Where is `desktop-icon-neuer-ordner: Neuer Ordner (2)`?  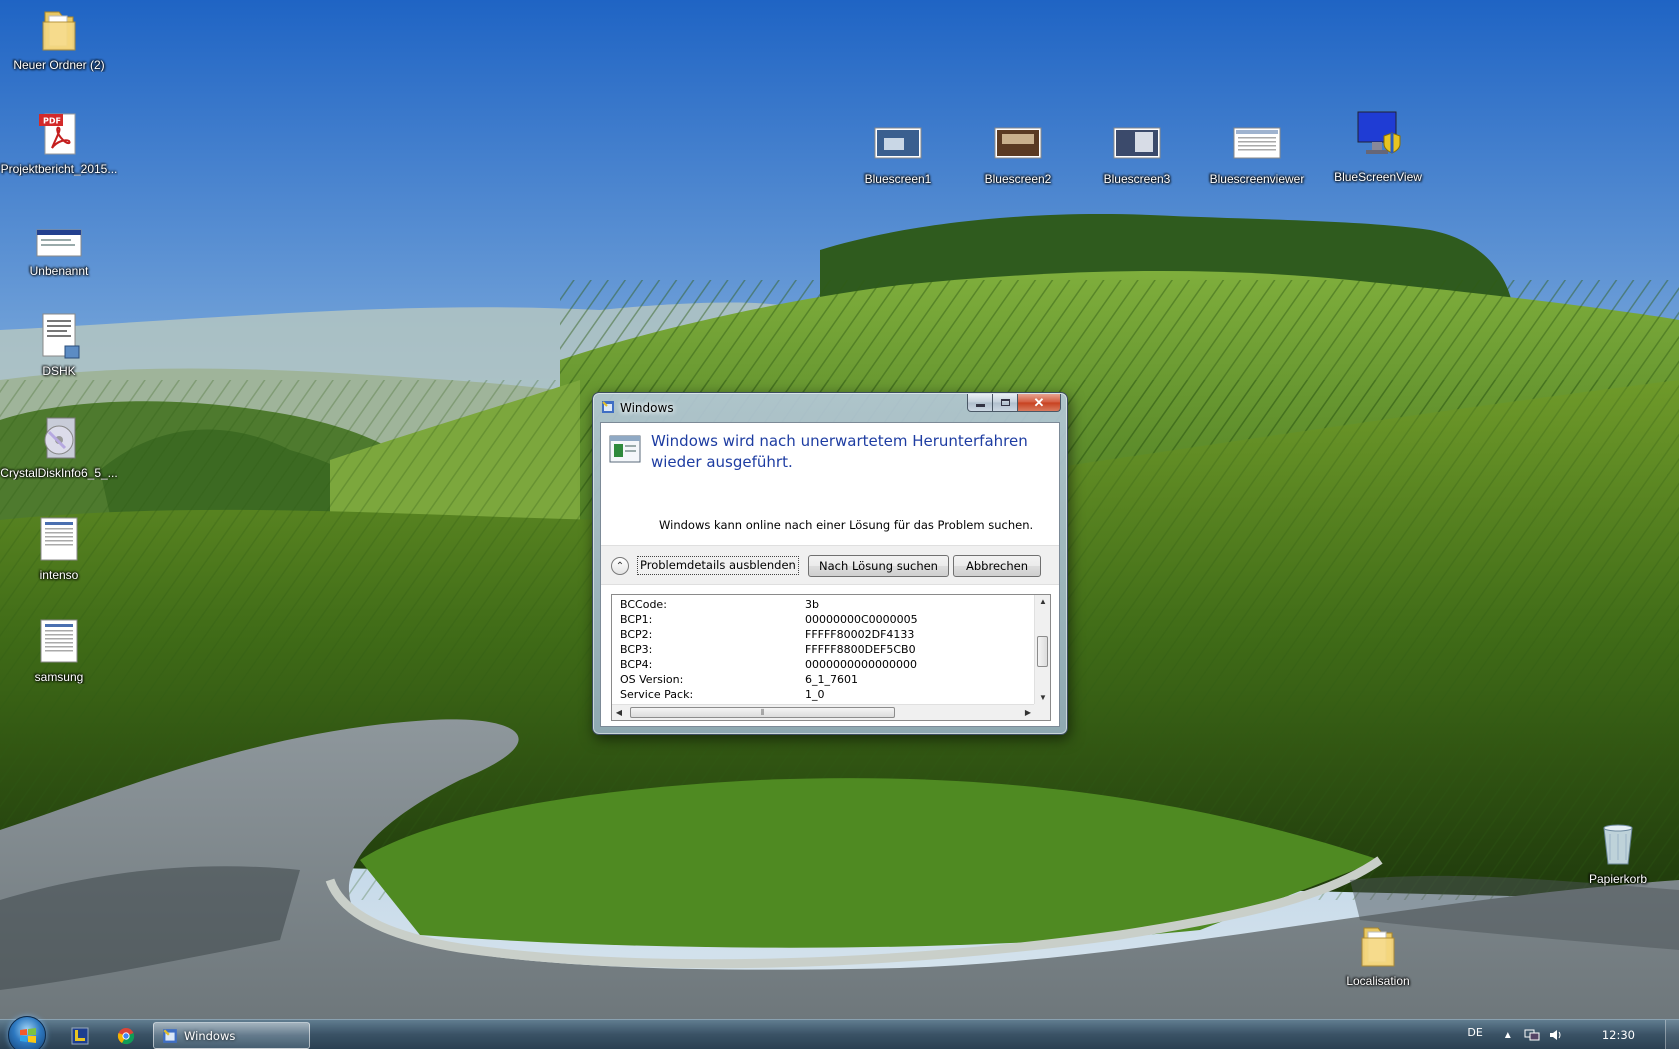 desktop-icon-neuer-ordner: Neuer Ordner (2) is located at coordinates (59, 39).